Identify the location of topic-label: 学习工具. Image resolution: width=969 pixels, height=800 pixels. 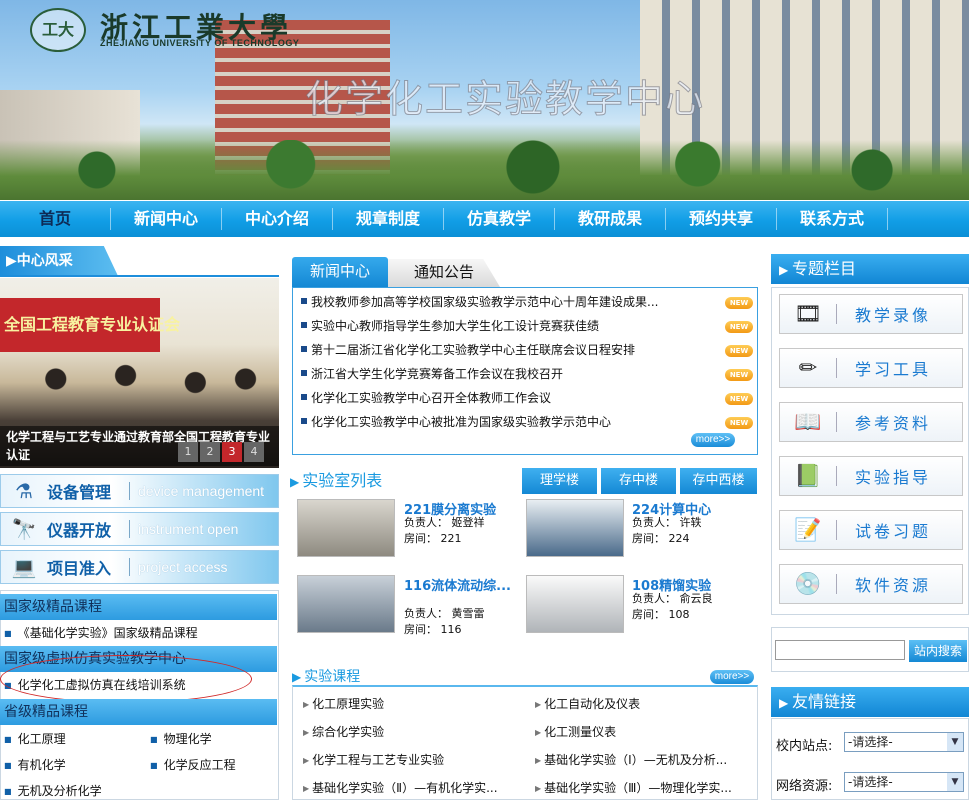
(893, 369).